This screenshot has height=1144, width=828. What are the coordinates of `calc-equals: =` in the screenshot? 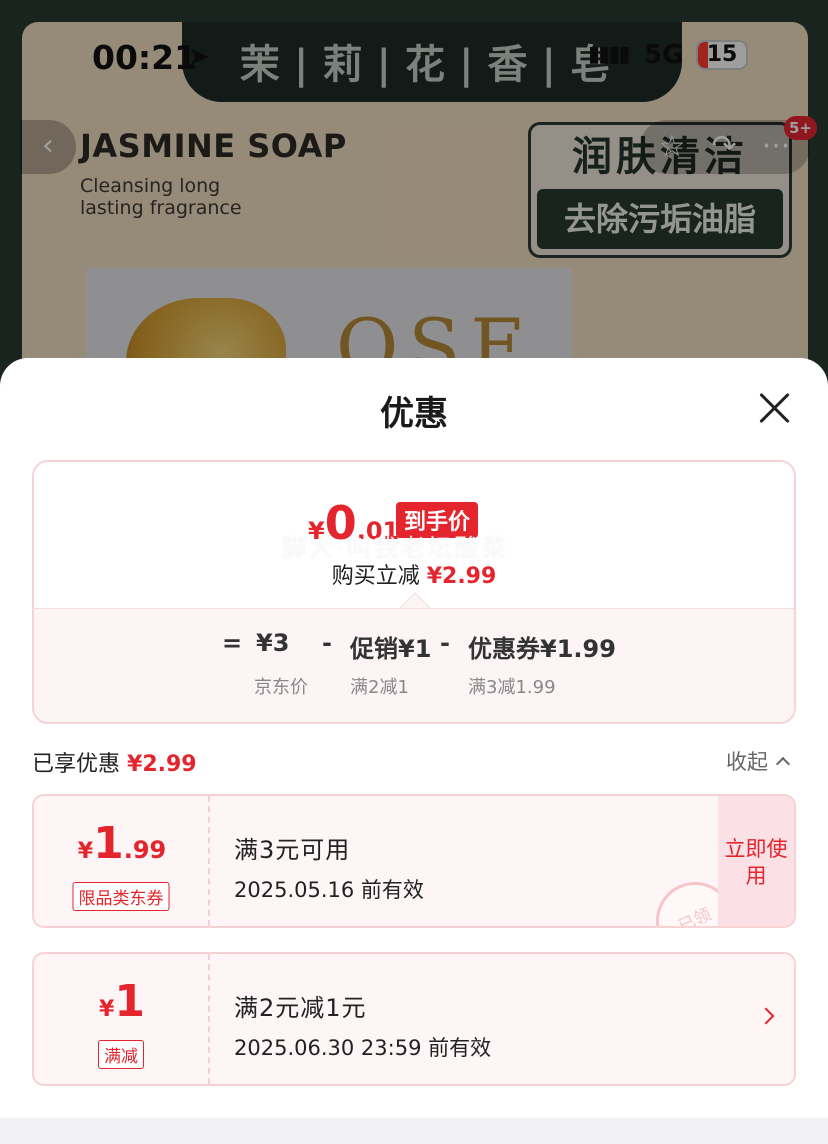 It's located at (232, 643).